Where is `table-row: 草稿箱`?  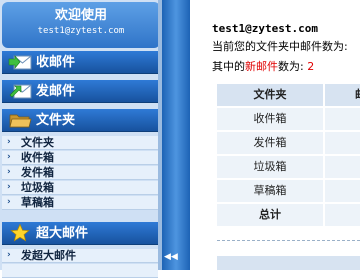
table-row: 草稿箱 is located at coordinates (288, 191).